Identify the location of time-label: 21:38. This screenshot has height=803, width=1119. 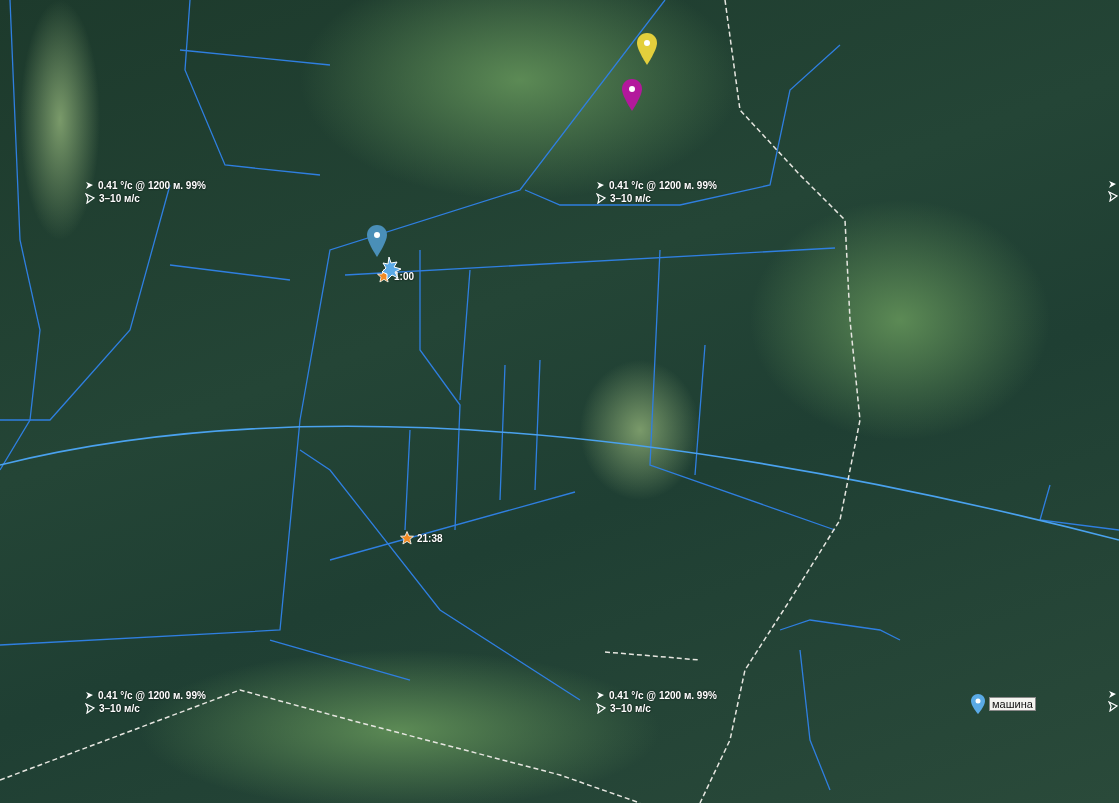
(430, 538).